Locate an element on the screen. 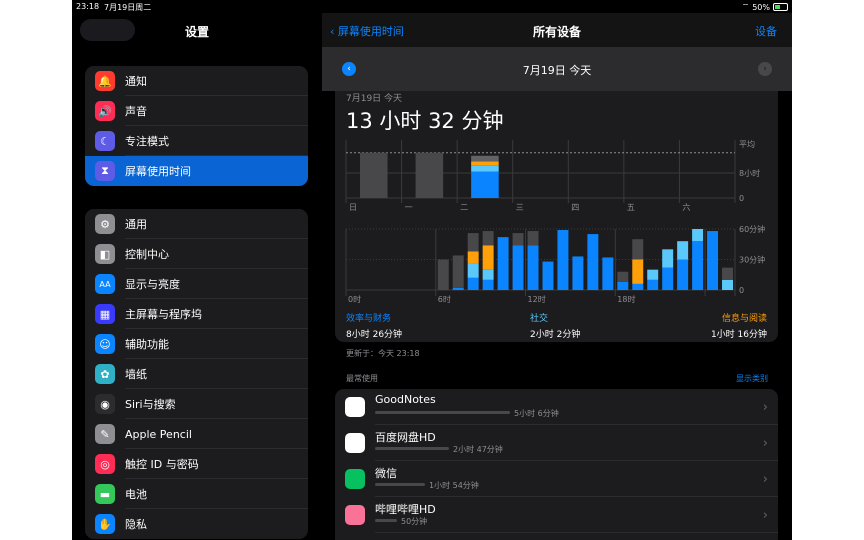 The image size is (864, 540). category-summary-item: 社交 2小时 2分钟 is located at coordinates (555, 325).